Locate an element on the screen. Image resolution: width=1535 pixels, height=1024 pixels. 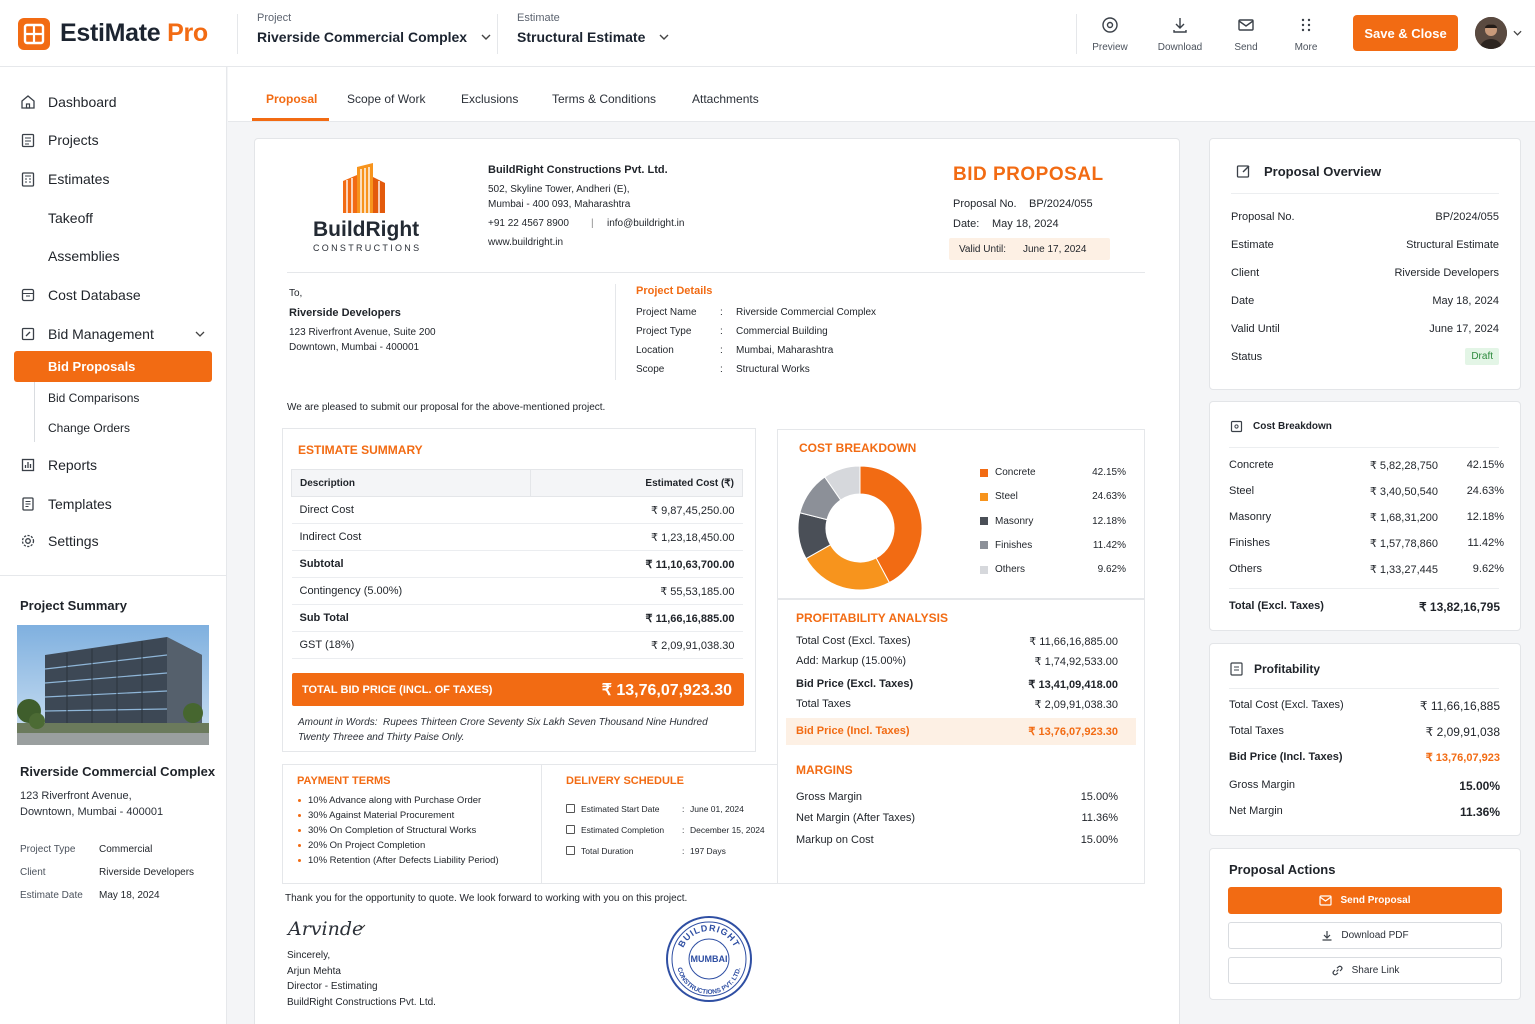
delivery-label: Total Duration is located at coordinates (607, 851).